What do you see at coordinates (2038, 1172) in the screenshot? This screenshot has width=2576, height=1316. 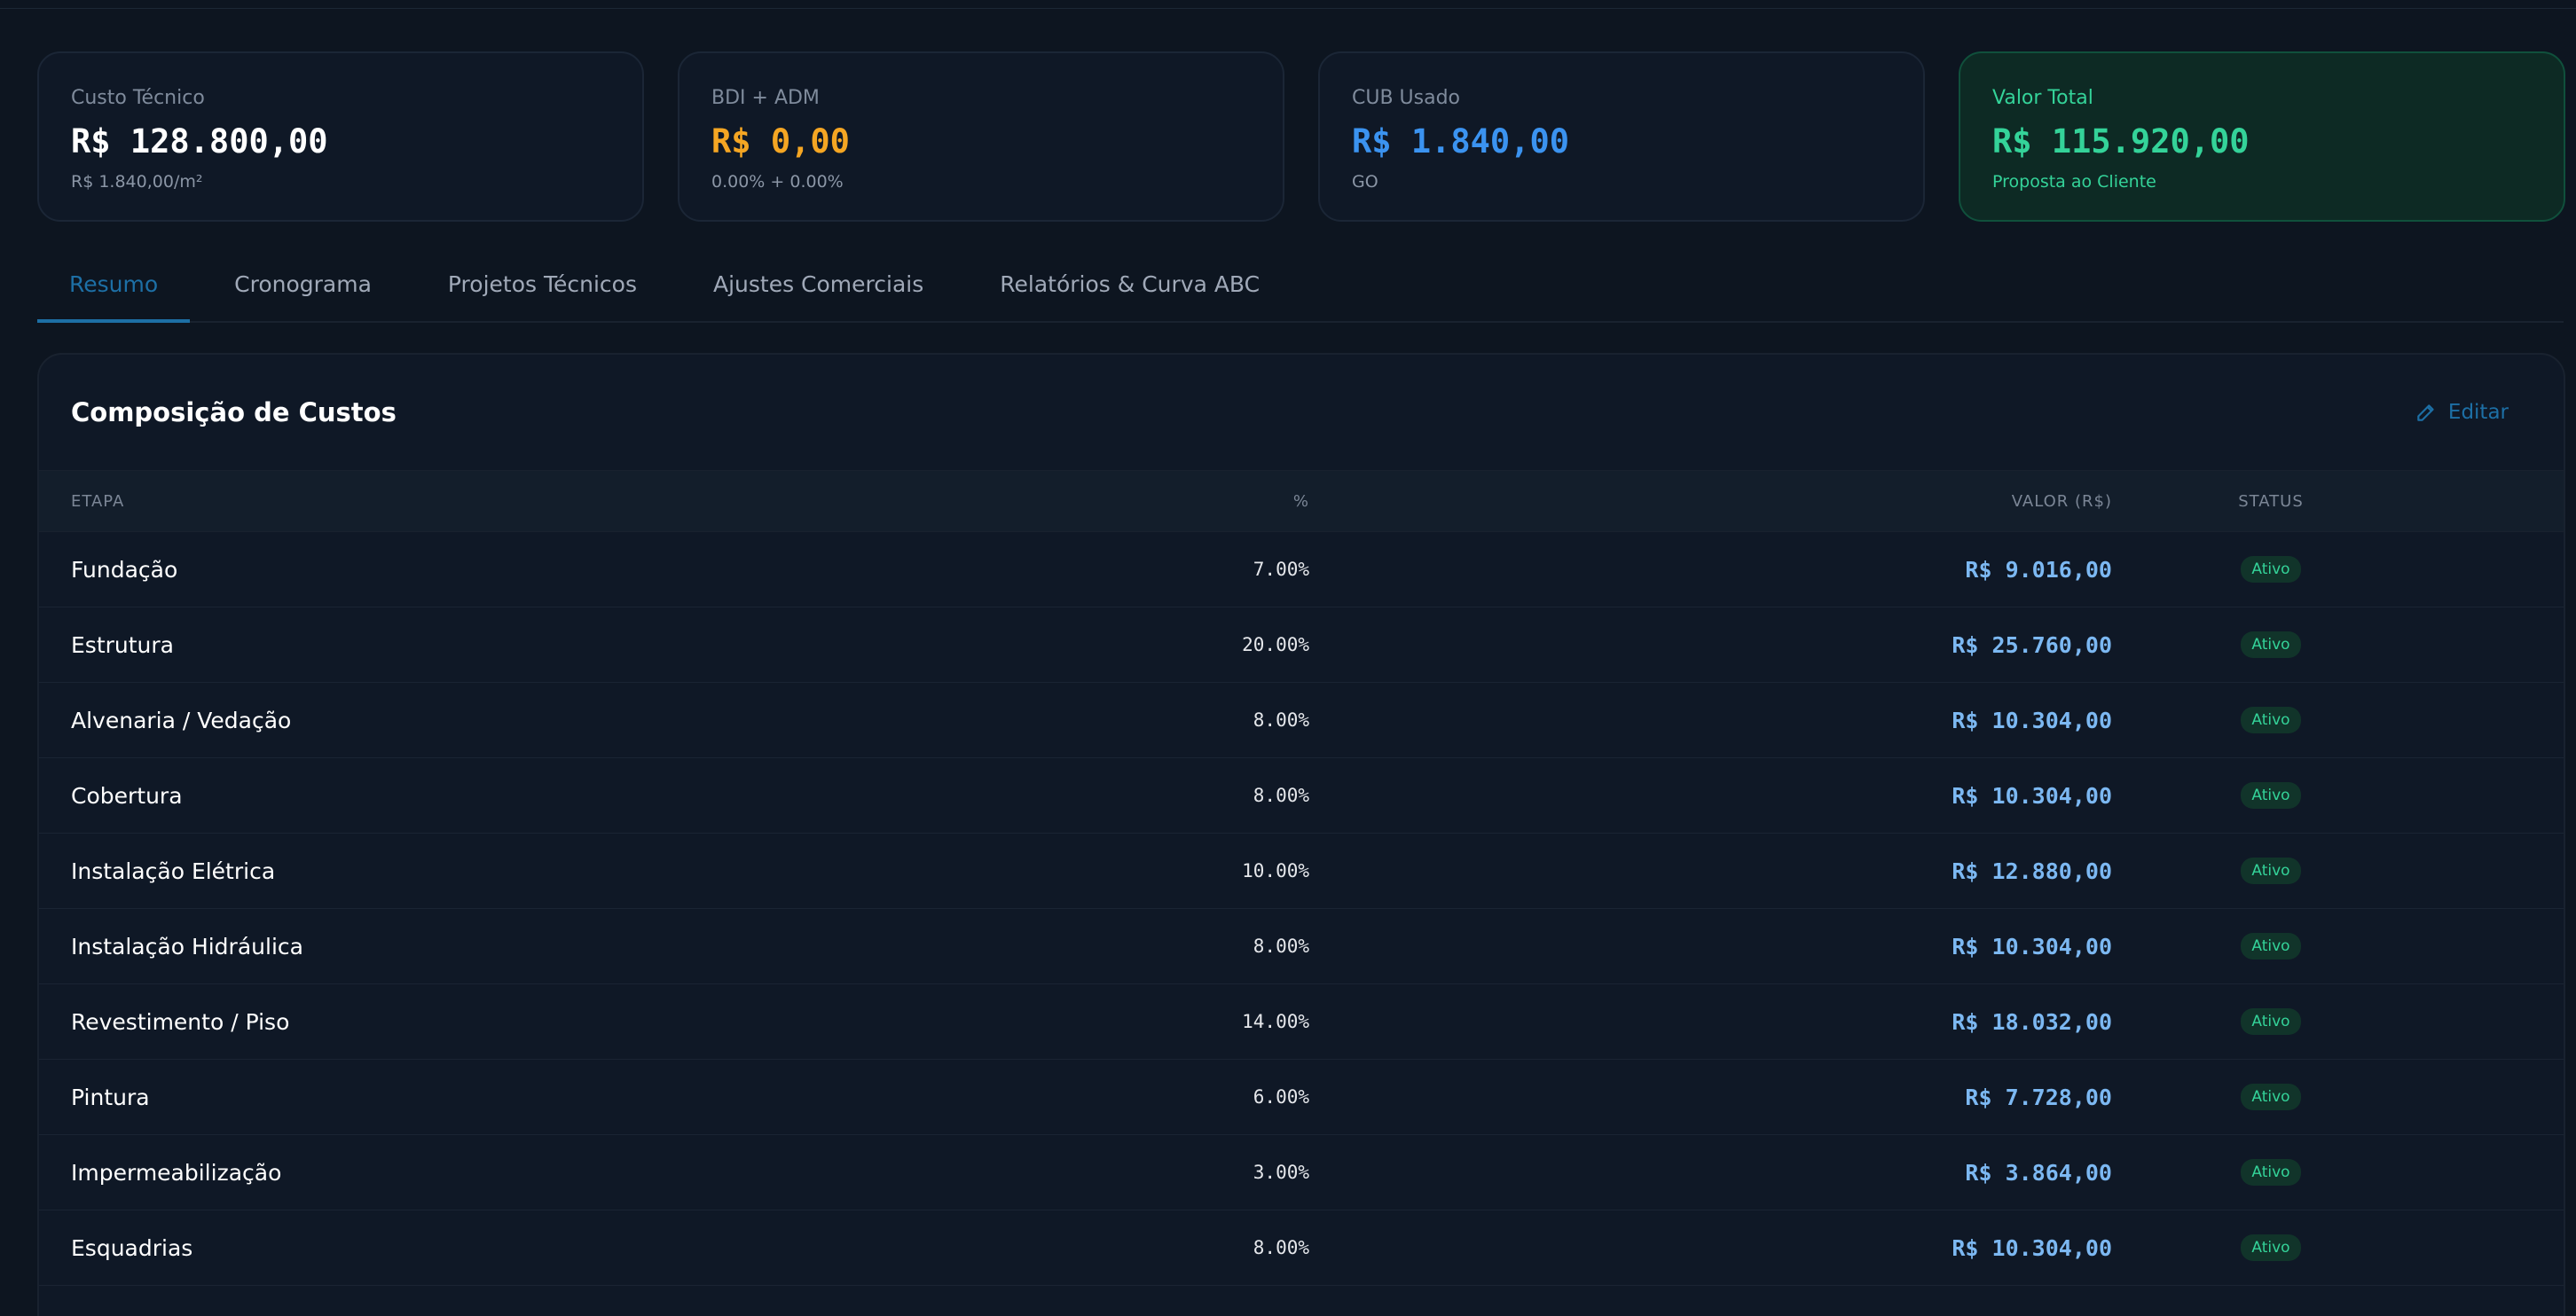 I see `cell-valor: R$ 3.864,00` at bounding box center [2038, 1172].